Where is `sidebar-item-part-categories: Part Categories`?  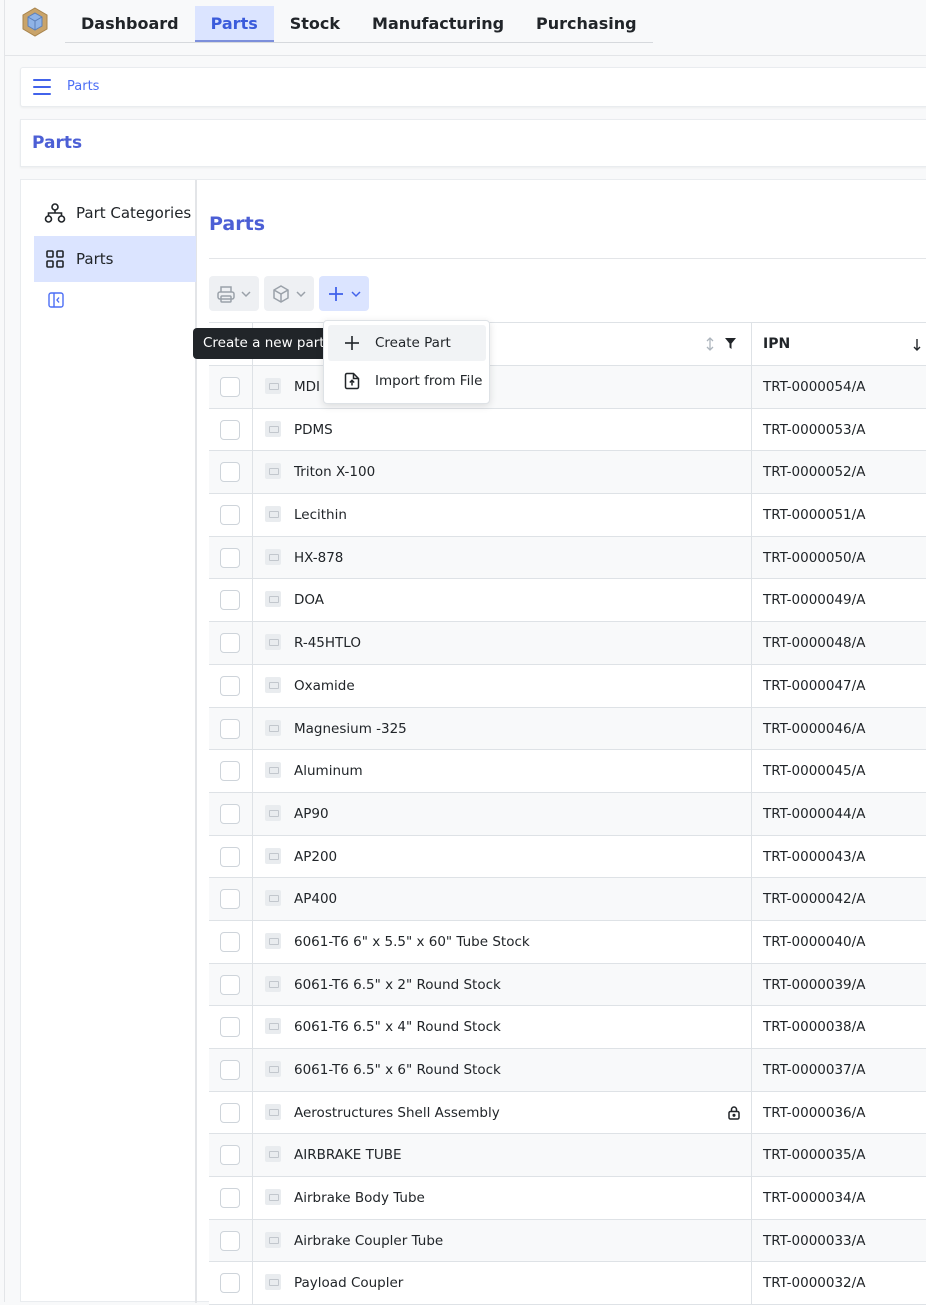
sidebar-item-part-categories: Part Categories is located at coordinates (115, 213).